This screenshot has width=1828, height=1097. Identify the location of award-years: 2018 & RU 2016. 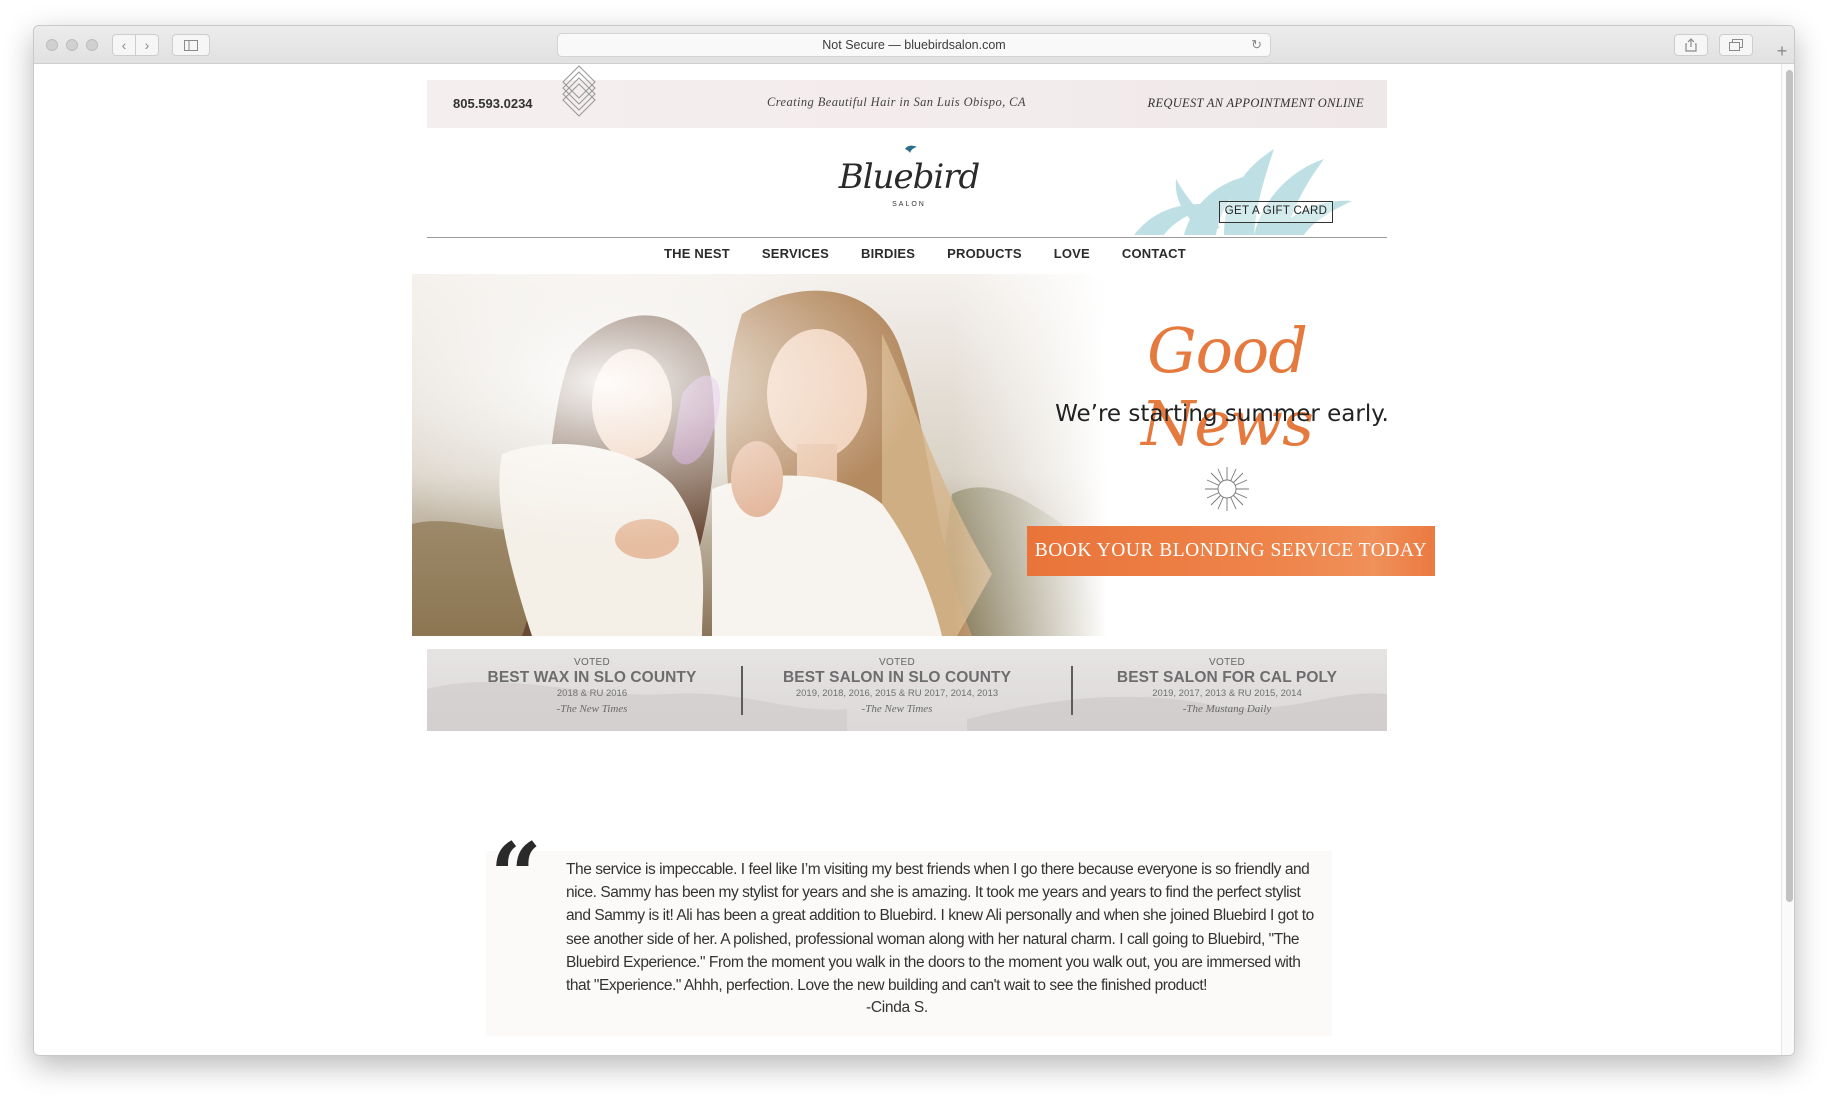
(592, 693).